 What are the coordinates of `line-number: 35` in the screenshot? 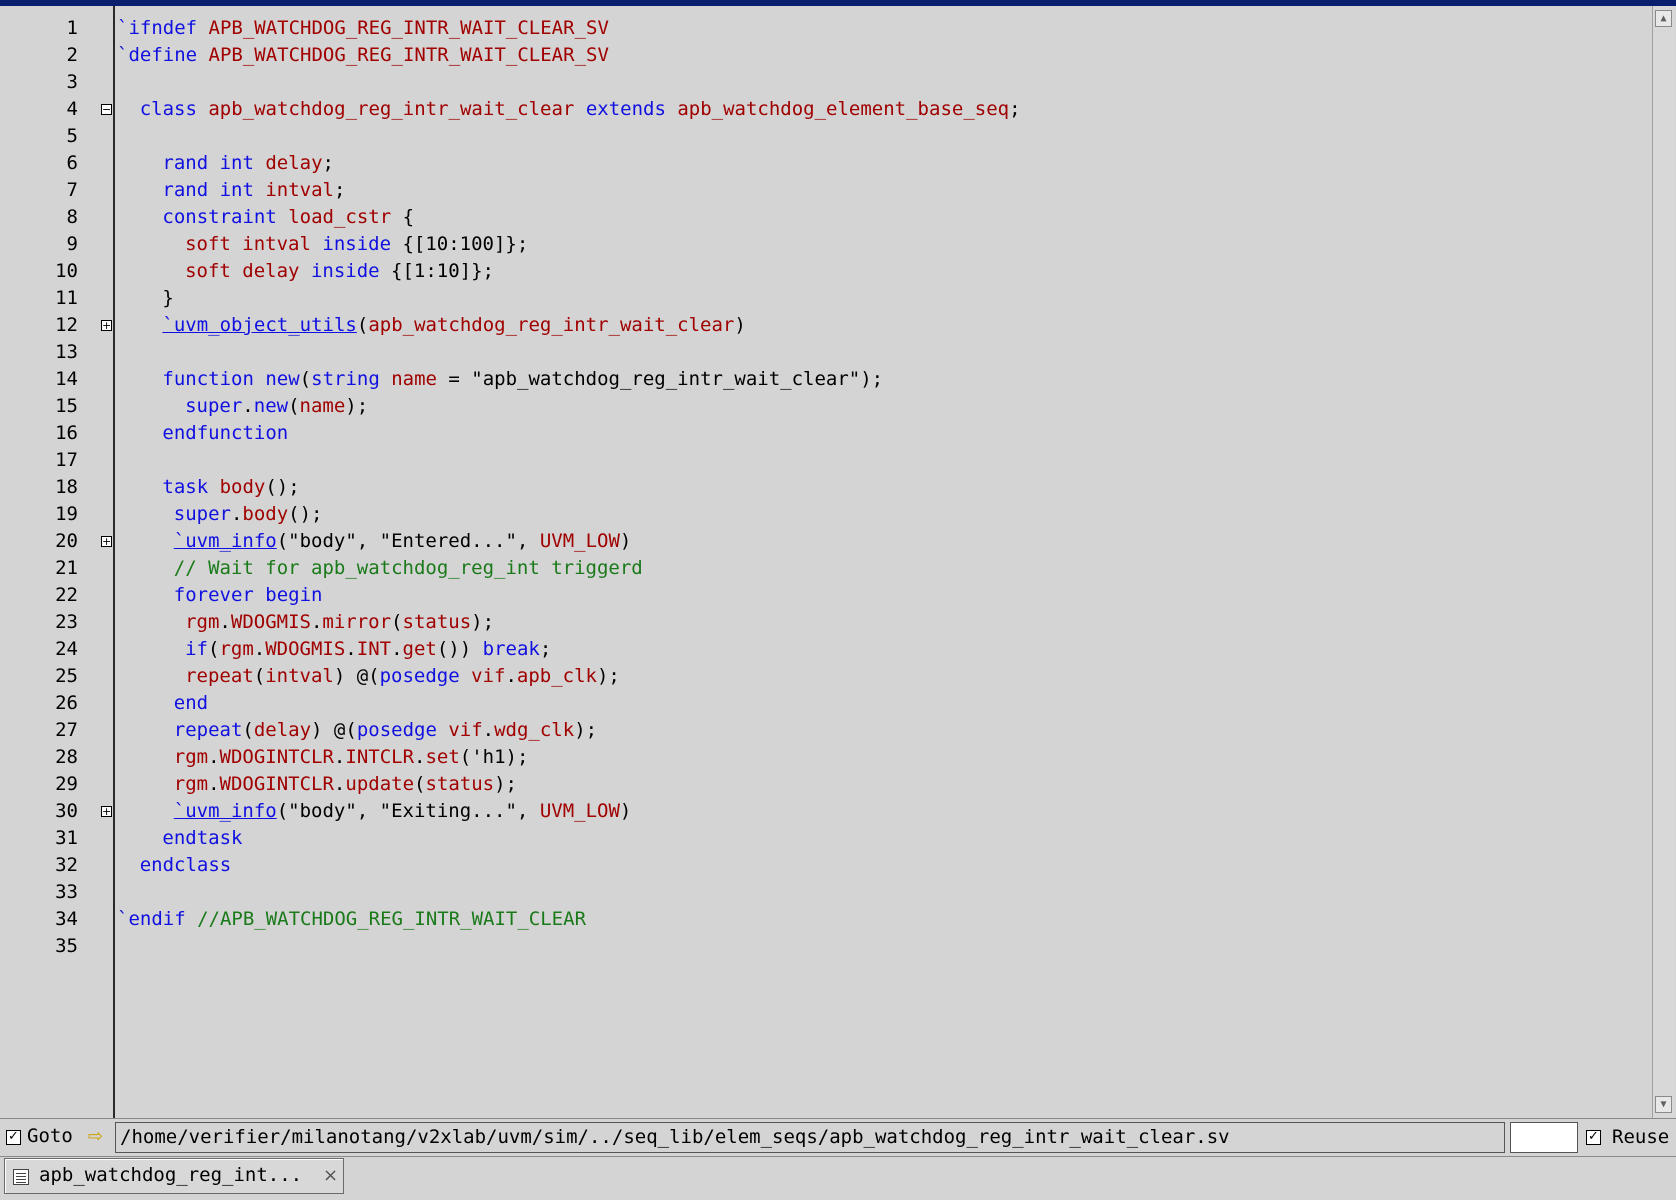 It's located at (66, 946).